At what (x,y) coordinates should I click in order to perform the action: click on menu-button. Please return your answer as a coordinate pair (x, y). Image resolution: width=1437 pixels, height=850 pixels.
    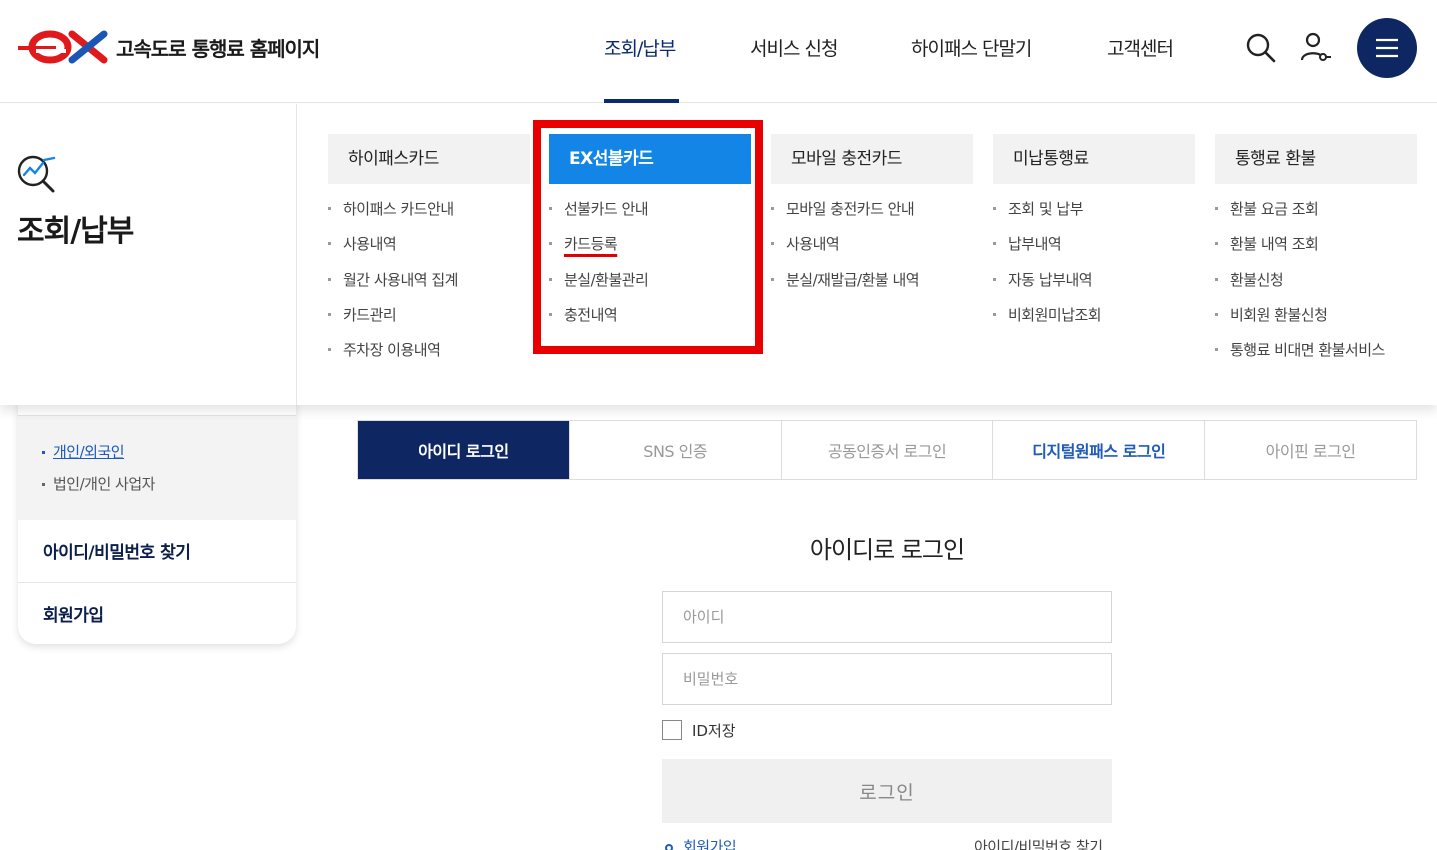
    Looking at the image, I should click on (1387, 48).